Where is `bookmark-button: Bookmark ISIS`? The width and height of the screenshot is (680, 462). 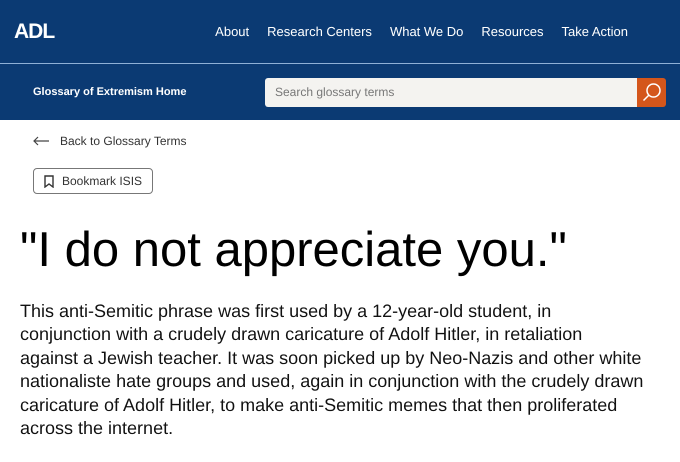 bookmark-button: Bookmark ISIS is located at coordinates (93, 181).